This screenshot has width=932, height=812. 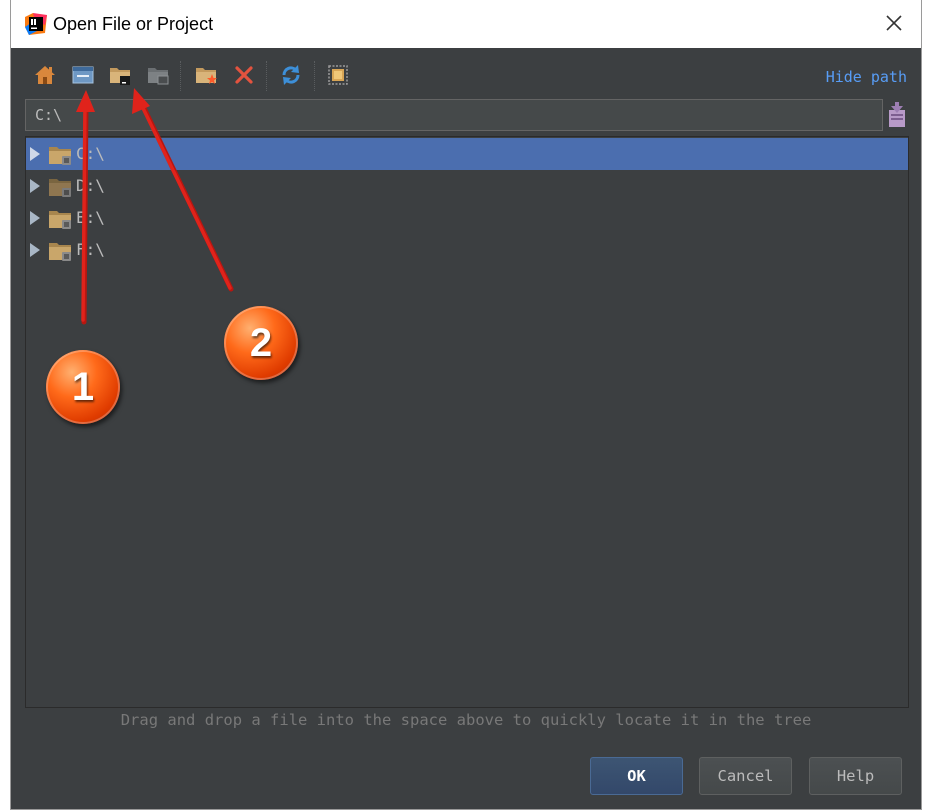 I want to click on annotation-badge-2: 2, so click(x=261, y=343).